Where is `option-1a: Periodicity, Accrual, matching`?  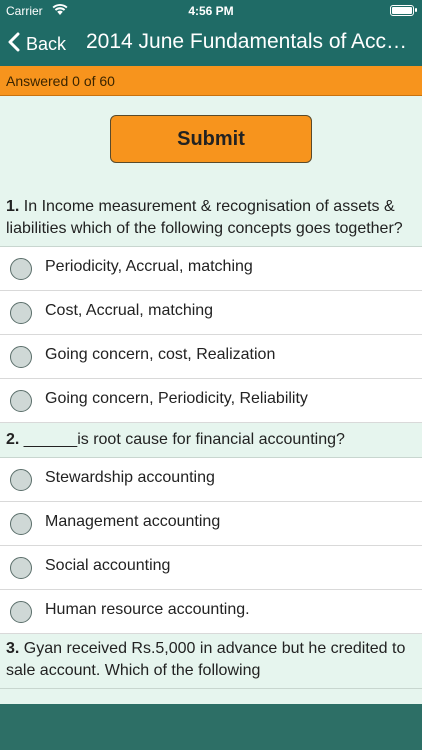 option-1a: Periodicity, Accrual, matching is located at coordinates (211, 269).